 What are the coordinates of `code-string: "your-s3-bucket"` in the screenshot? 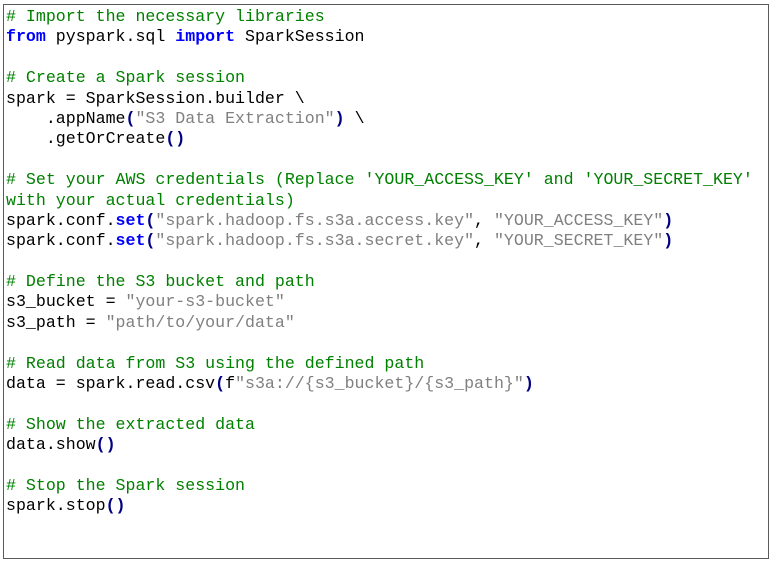 It's located at (205, 302).